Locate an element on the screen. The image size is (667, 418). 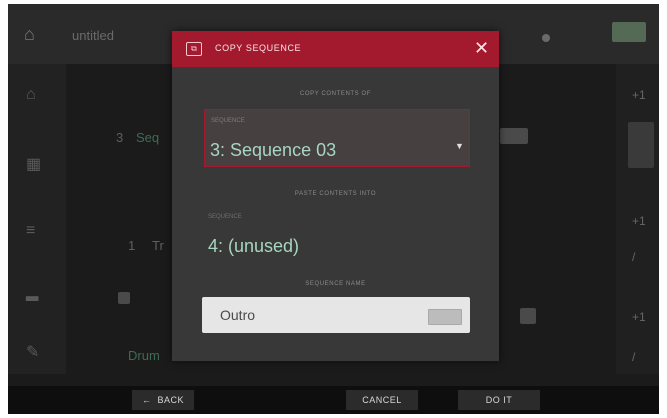
sequence-name-field: Outro is located at coordinates (336, 315).